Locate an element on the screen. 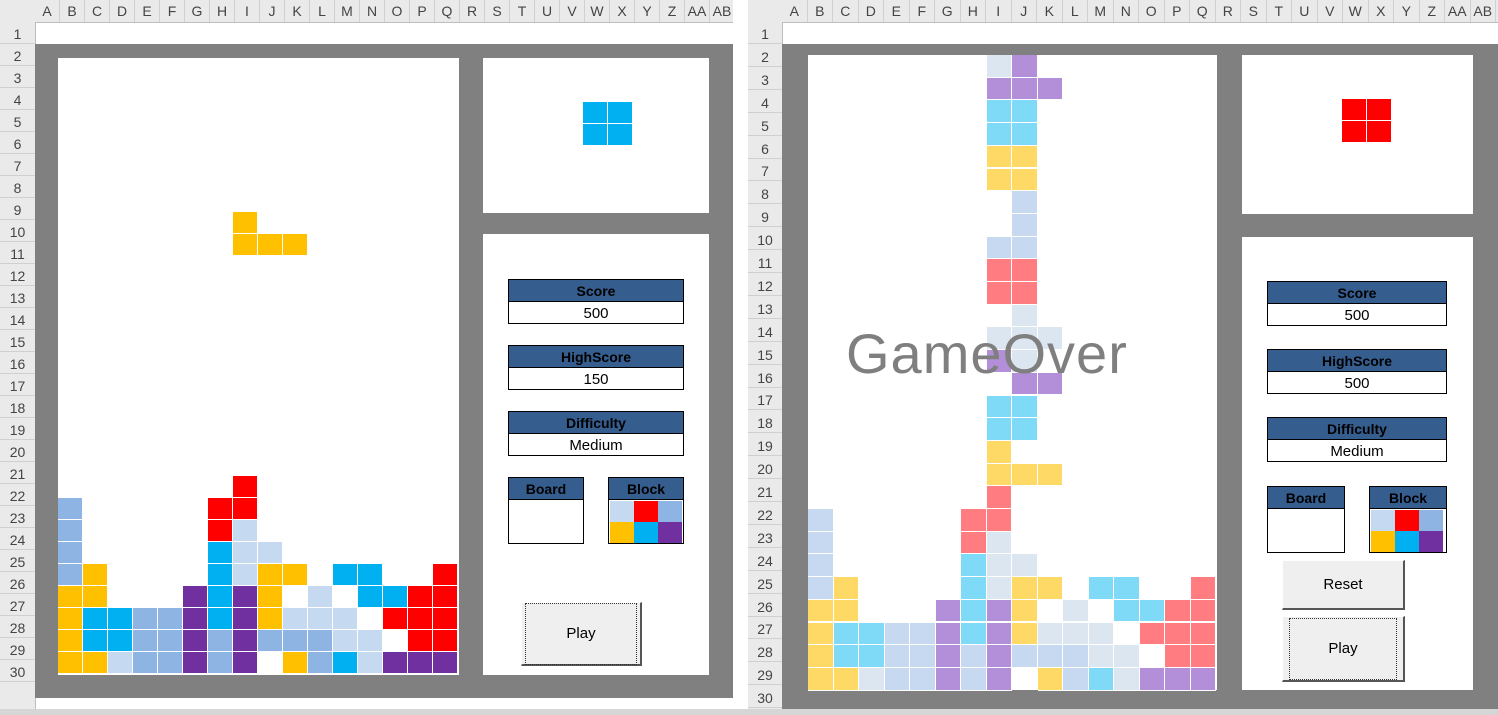 The image size is (1498, 715). block-color-swatch-purple is located at coordinates (1431, 541).